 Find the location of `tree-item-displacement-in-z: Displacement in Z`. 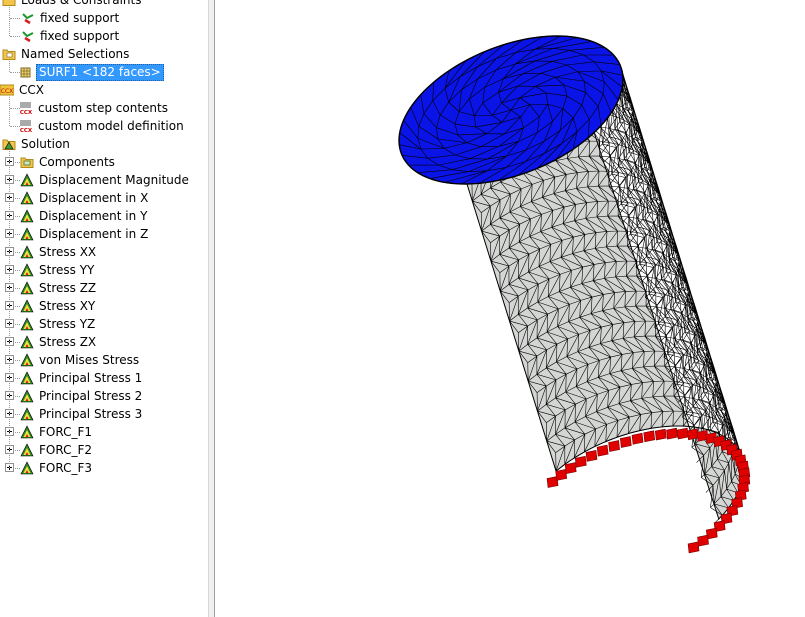

tree-item-displacement-in-z: Displacement in Z is located at coordinates (104, 234).